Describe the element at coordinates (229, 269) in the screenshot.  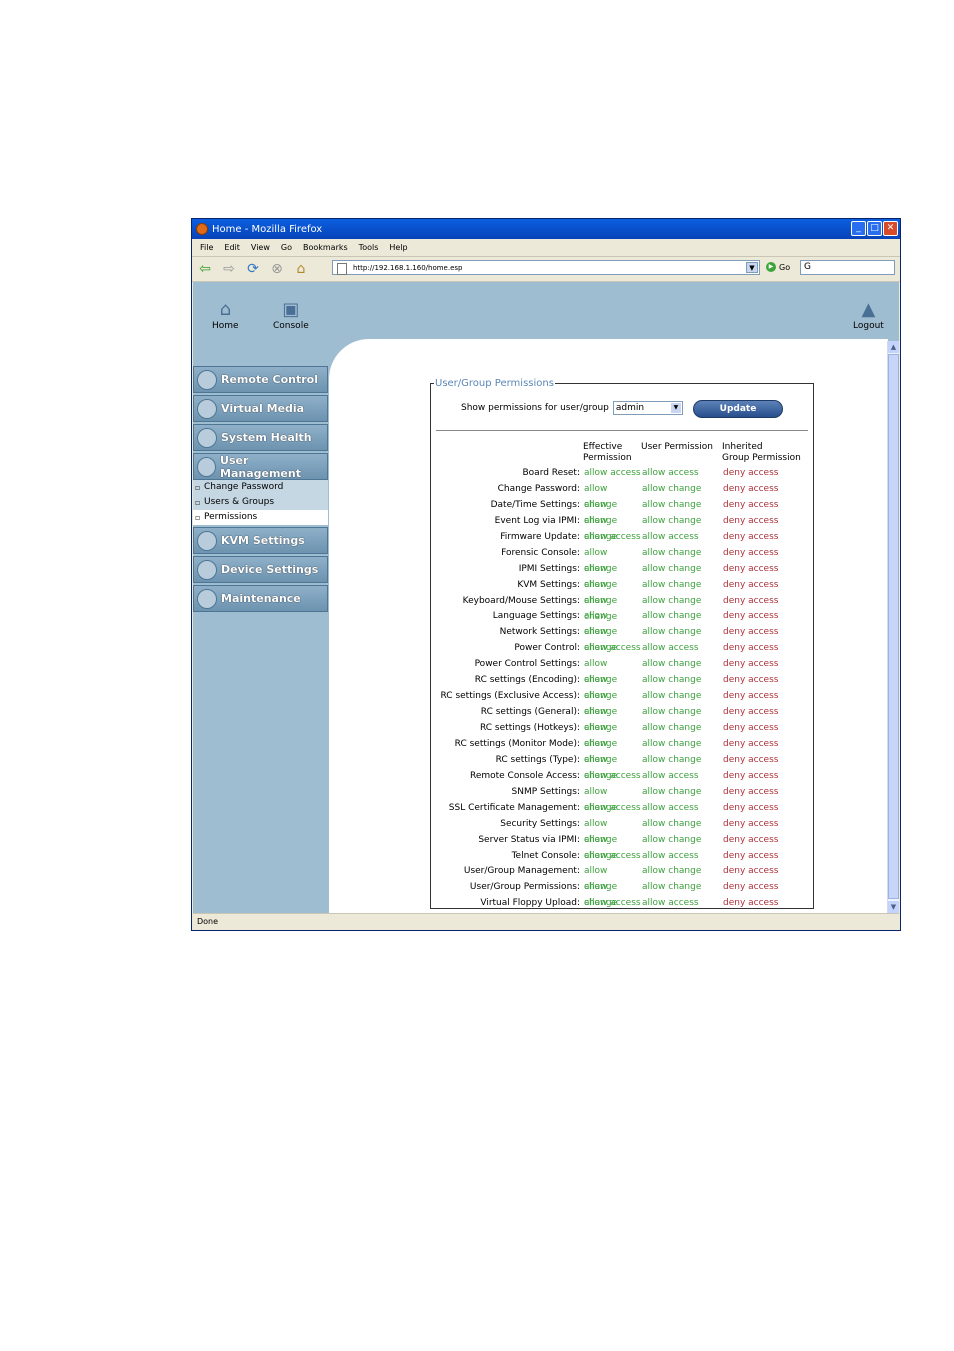
I see `forward-icon: ⇨` at that location.